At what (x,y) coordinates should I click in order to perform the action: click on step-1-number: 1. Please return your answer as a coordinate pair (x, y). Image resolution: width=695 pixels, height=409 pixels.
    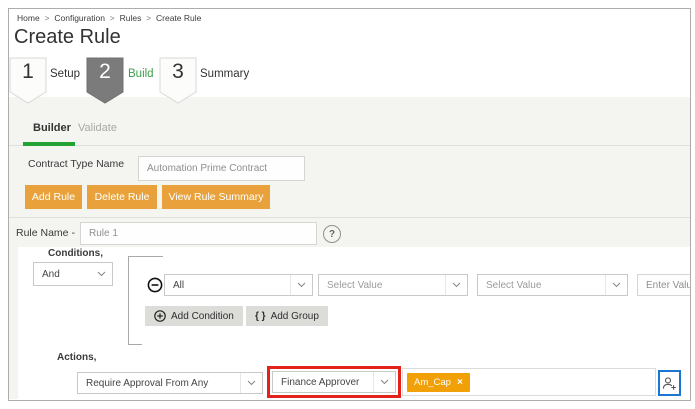
    Looking at the image, I should click on (28, 71).